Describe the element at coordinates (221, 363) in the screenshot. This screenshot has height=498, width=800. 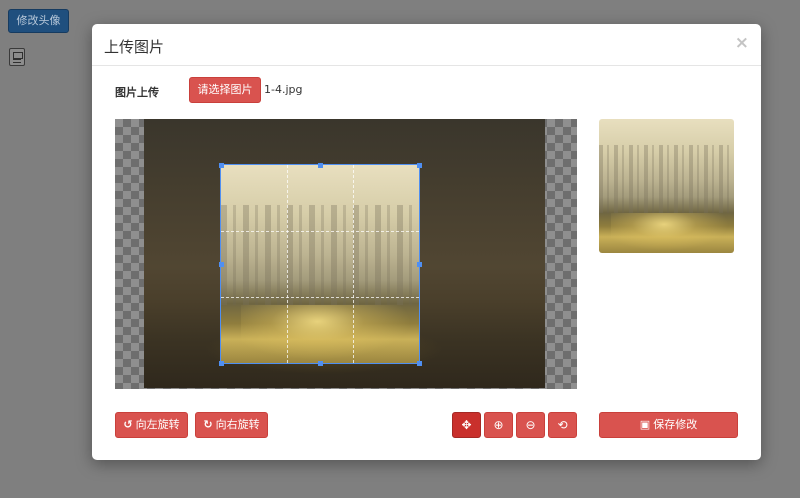
I see `crop-handle-sw` at that location.